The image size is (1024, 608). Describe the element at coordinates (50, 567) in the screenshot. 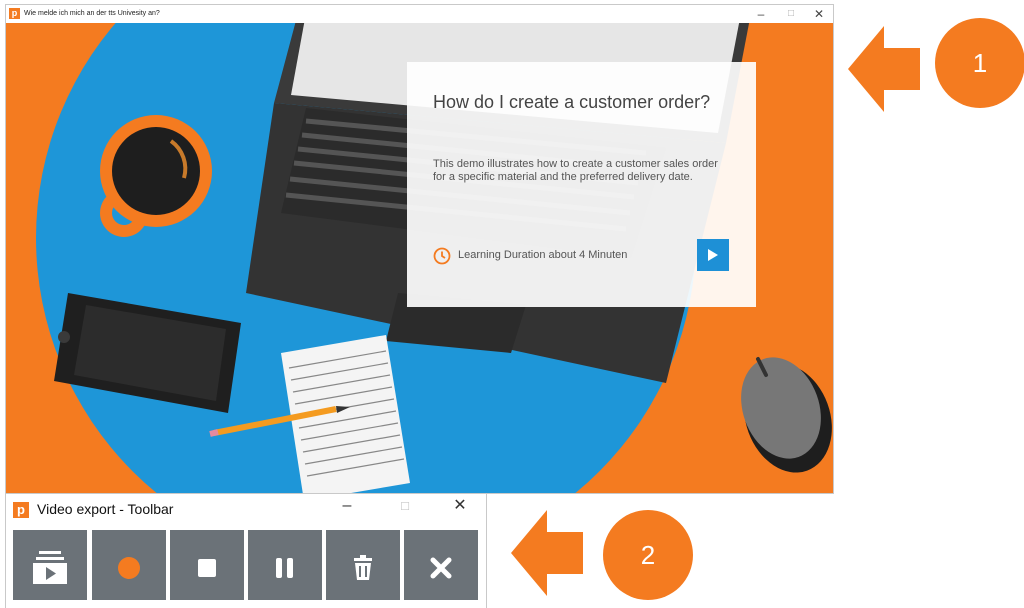

I see `video-export-icon` at that location.